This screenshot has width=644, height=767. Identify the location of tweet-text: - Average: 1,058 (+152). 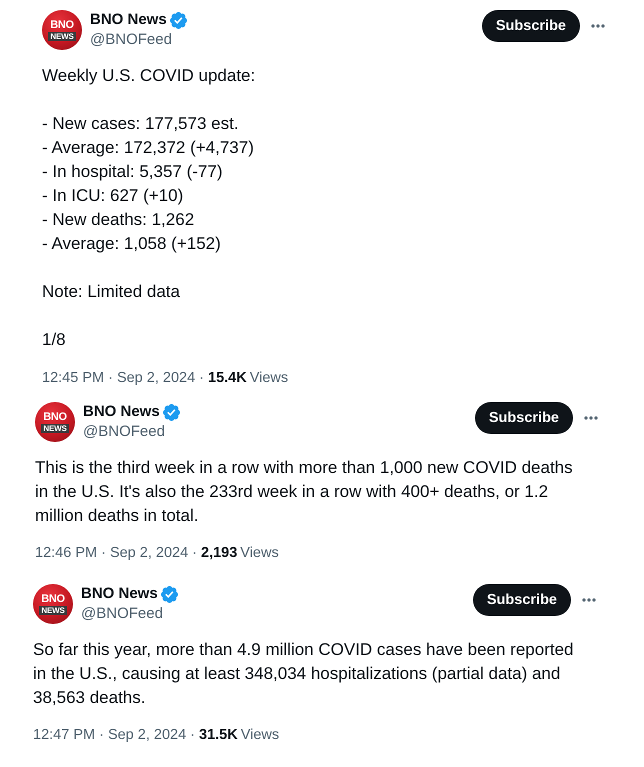
(132, 244).